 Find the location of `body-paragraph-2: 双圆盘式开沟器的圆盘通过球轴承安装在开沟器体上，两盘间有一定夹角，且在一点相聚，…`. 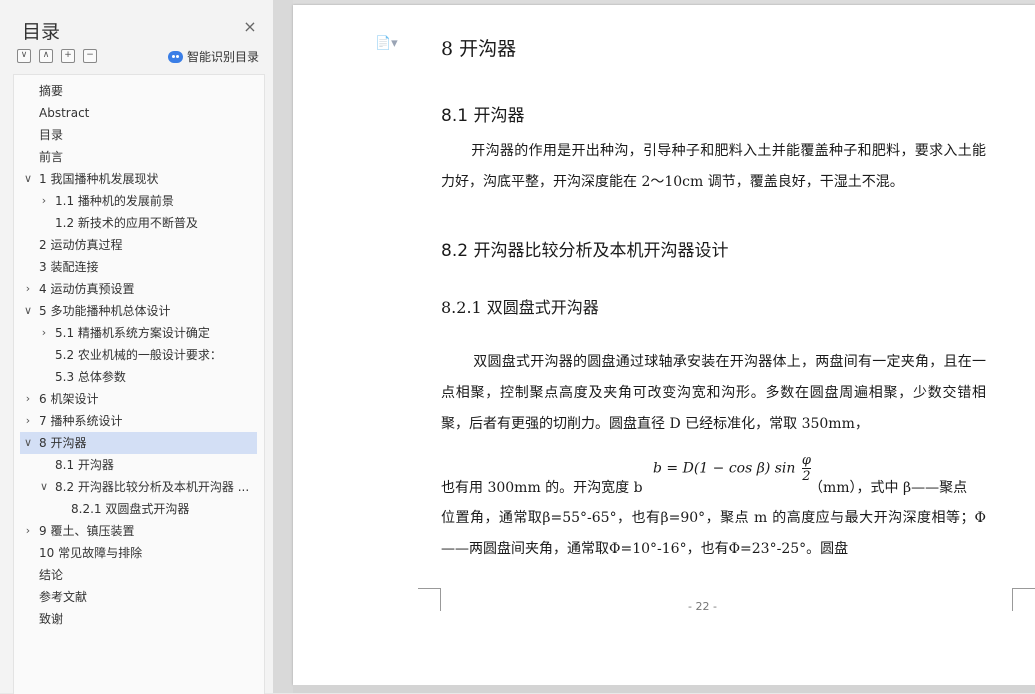

body-paragraph-2: 双圆盘式开沟器的圆盘通过球轴承安装在开沟器体上，两盘间有一定夹角，且在一点相聚，… is located at coordinates (713, 393).